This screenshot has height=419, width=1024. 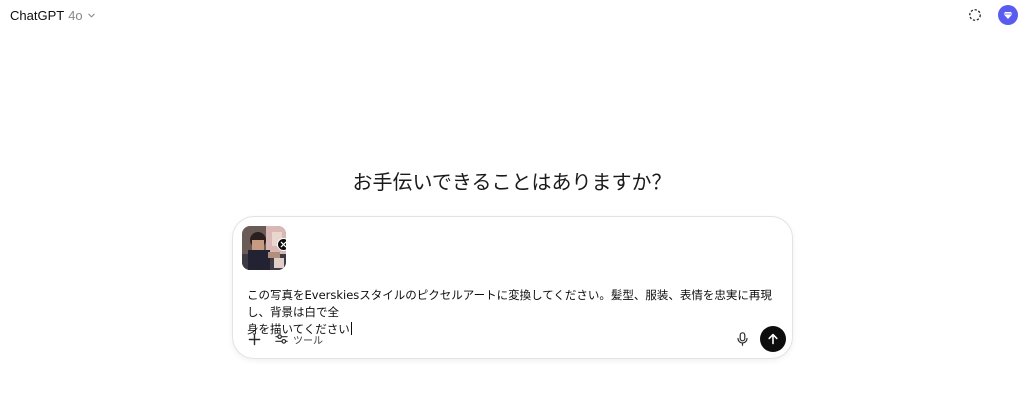 I want to click on composer-toolbar: ツール, so click(x=284, y=339).